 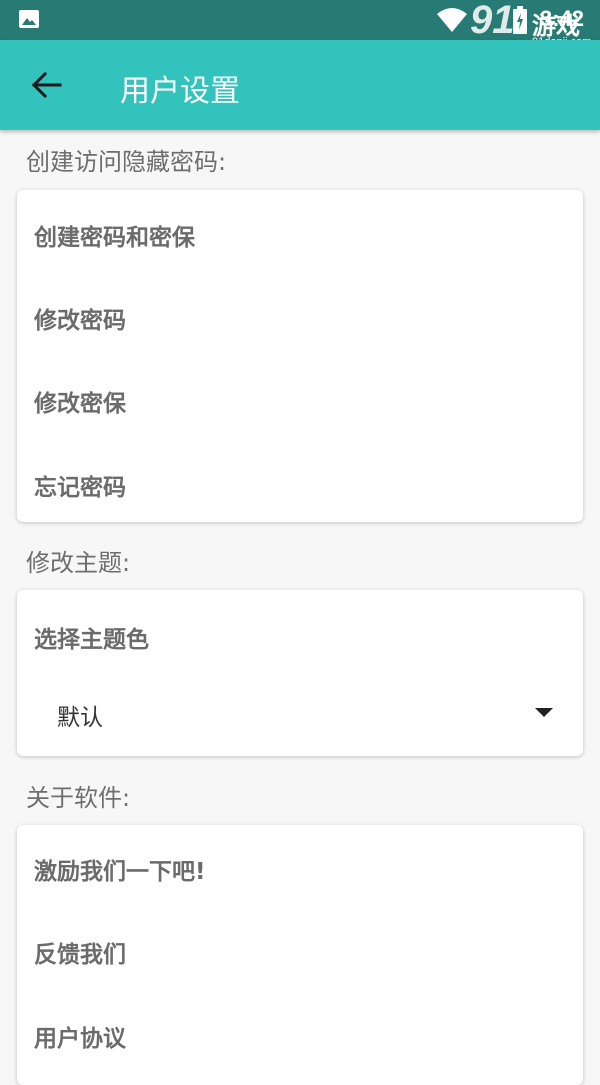 I want to click on watermark-logo-number: 91, so click(x=492, y=21).